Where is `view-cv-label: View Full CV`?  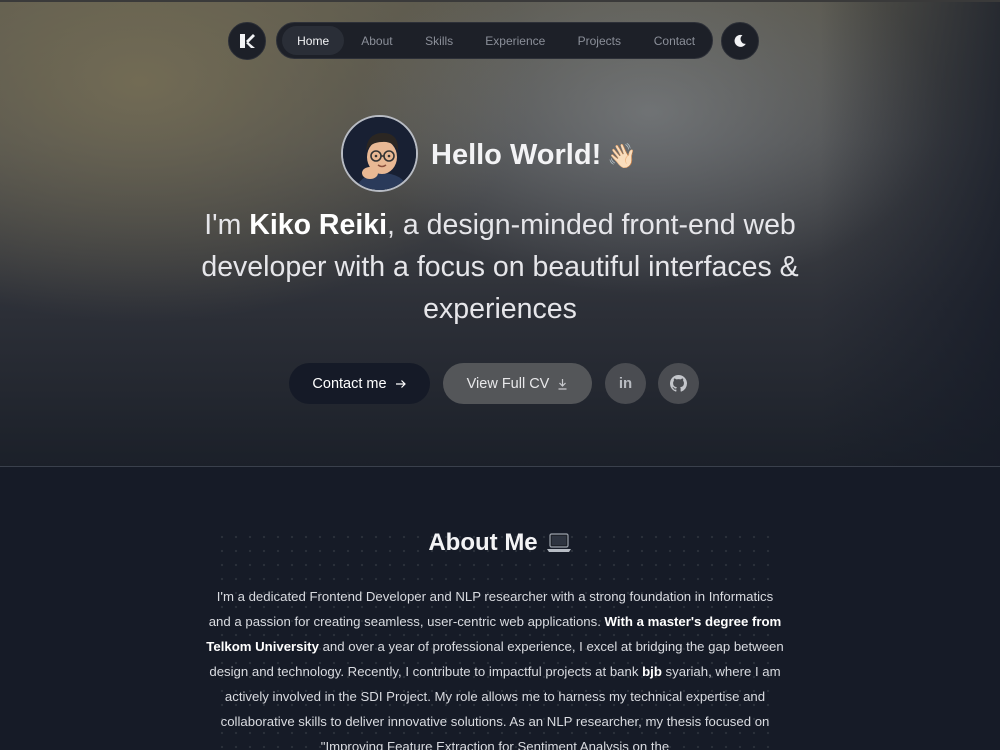
view-cv-label: View Full CV is located at coordinates (508, 383).